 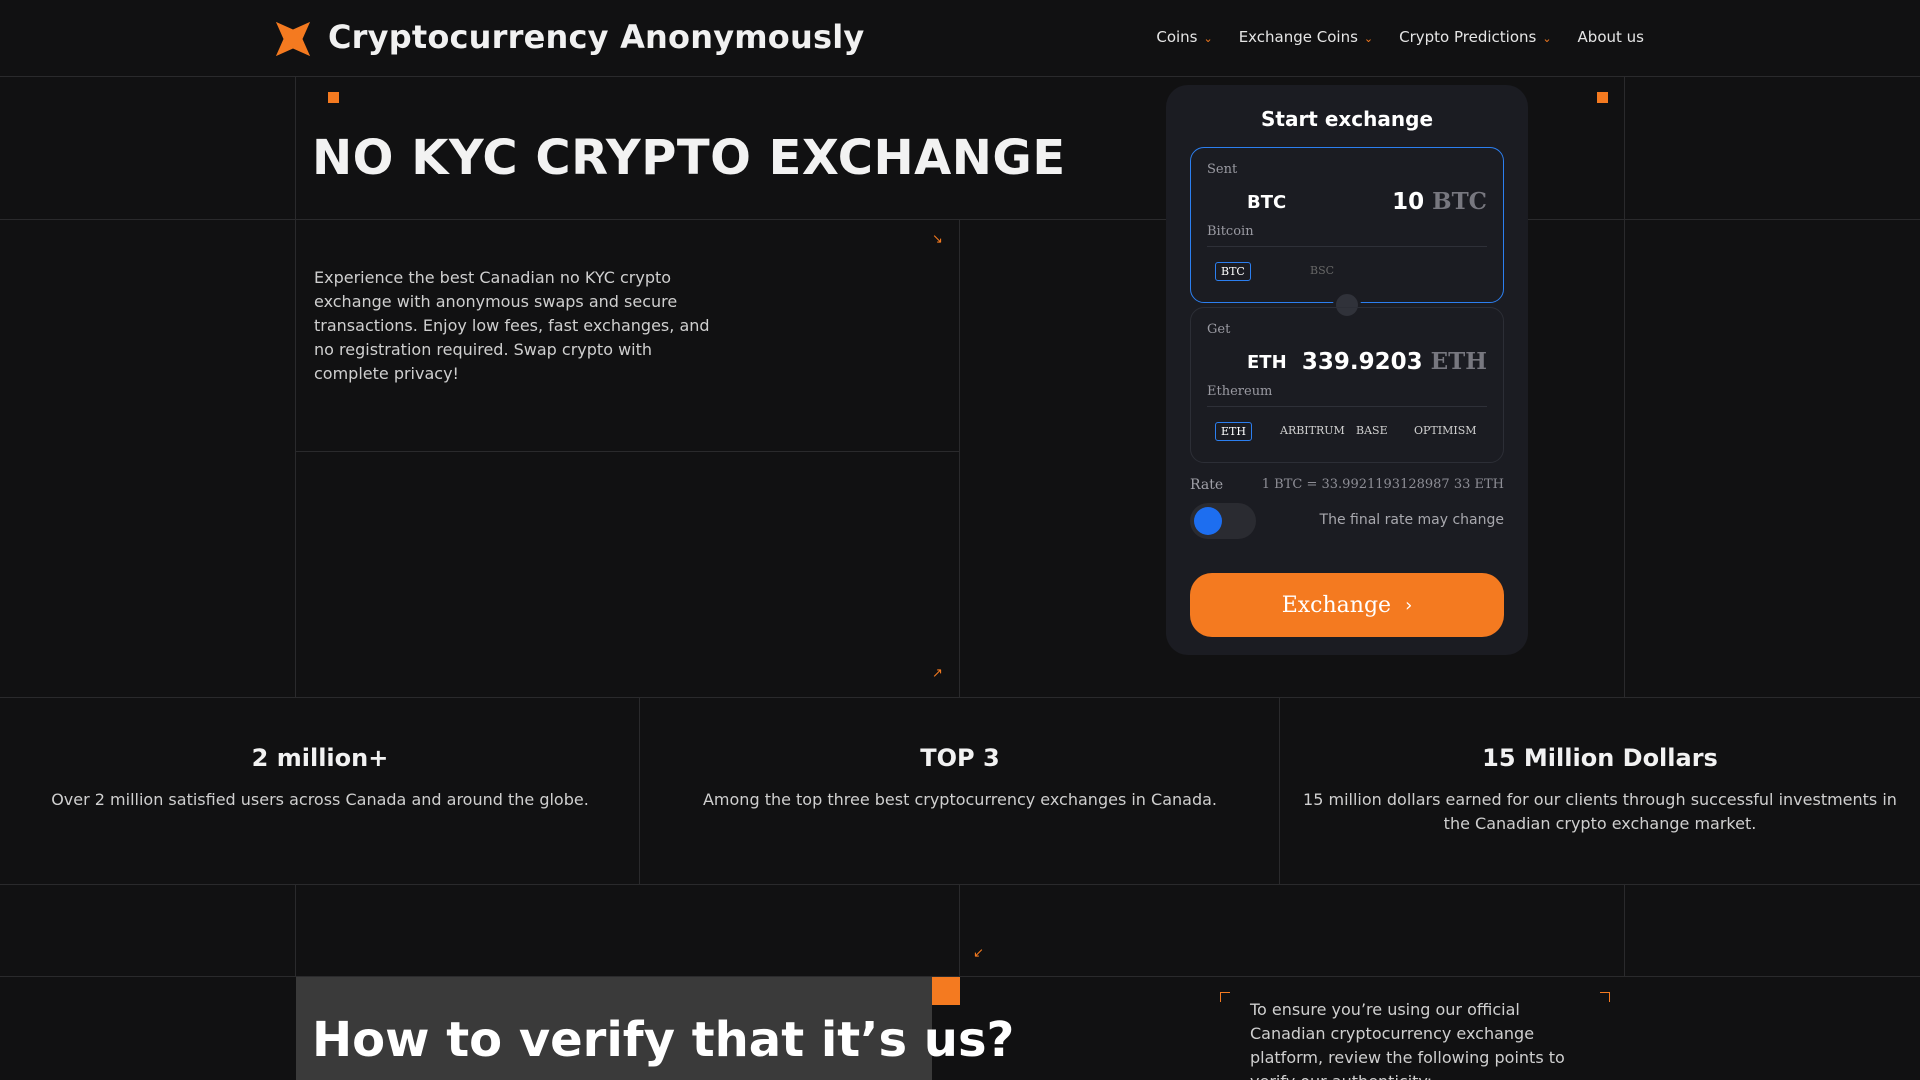 I want to click on nav-label: Exchange Coins, so click(x=1298, y=37).